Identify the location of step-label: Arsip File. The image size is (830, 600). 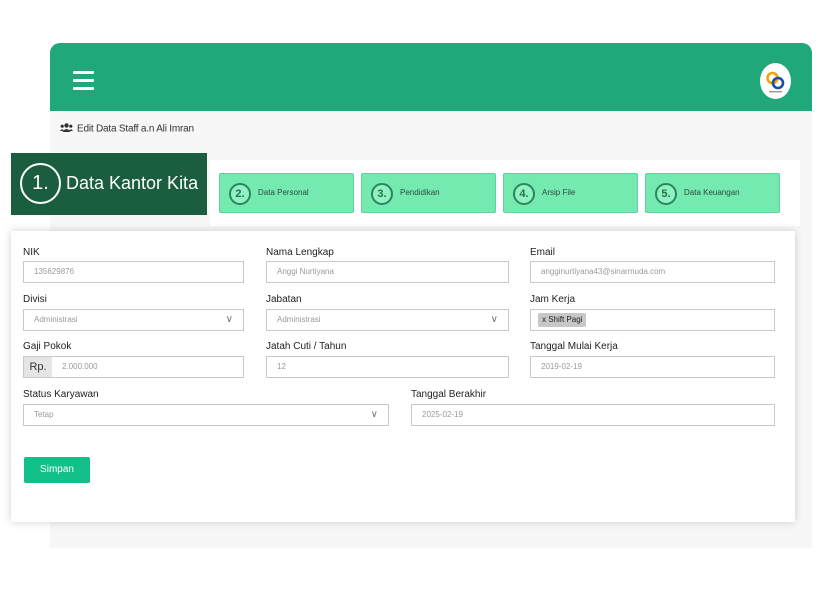
(559, 192).